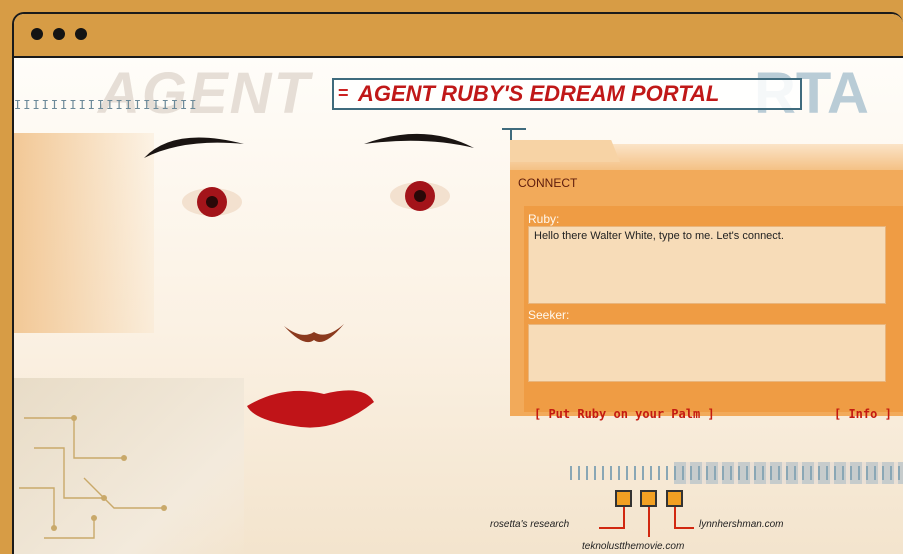  Describe the element at coordinates (548, 183) in the screenshot. I see `connect-label: CONNECT` at that location.